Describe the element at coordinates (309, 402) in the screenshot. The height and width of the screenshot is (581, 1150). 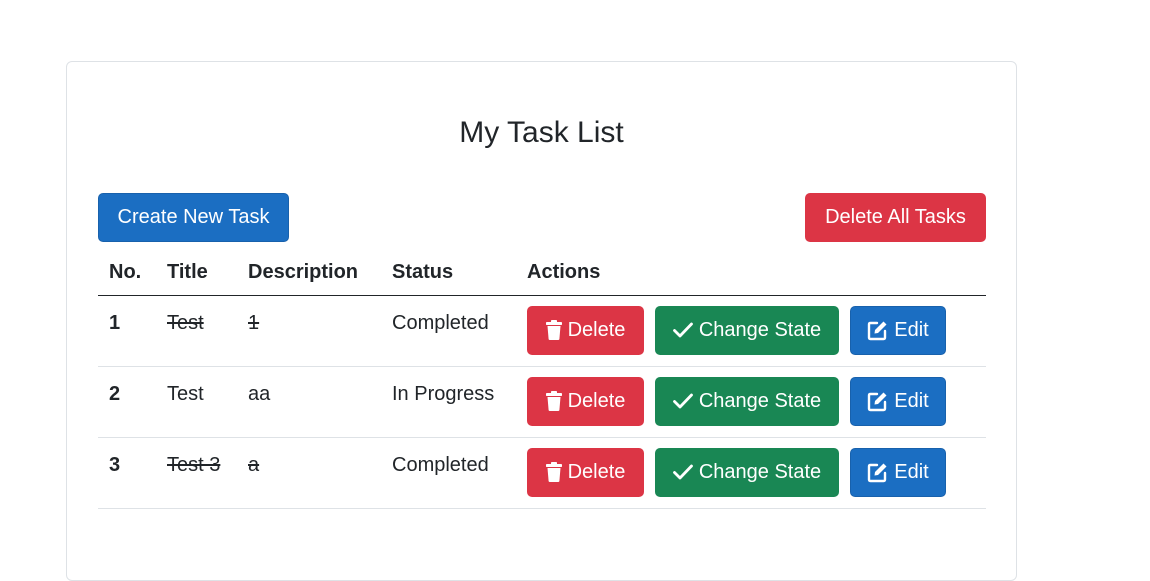
I see `task-description: aa` at that location.